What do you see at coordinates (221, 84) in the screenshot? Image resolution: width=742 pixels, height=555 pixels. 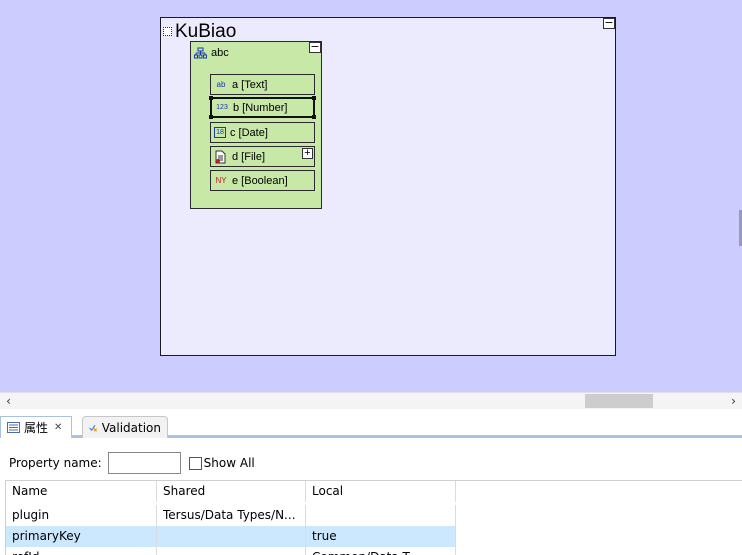 I see `text-type-icon: ab` at bounding box center [221, 84].